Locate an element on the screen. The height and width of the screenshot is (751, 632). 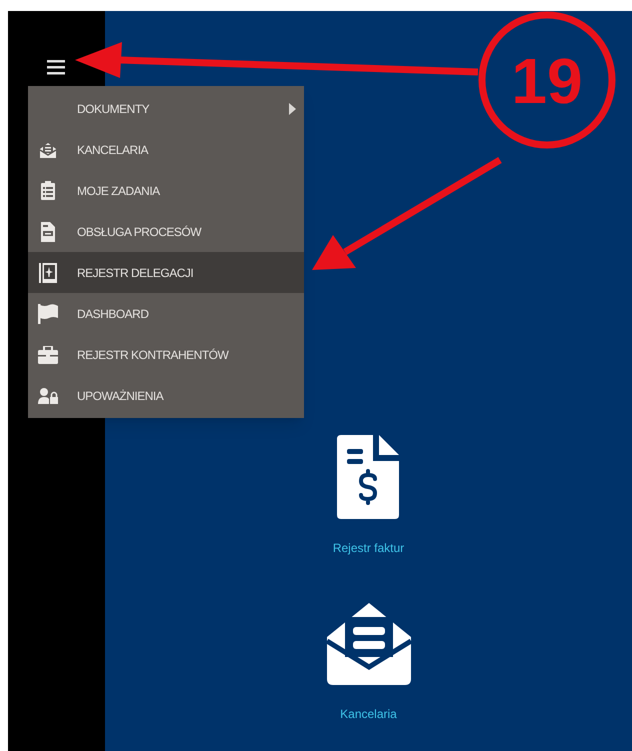
document-icon is located at coordinates (48, 232).